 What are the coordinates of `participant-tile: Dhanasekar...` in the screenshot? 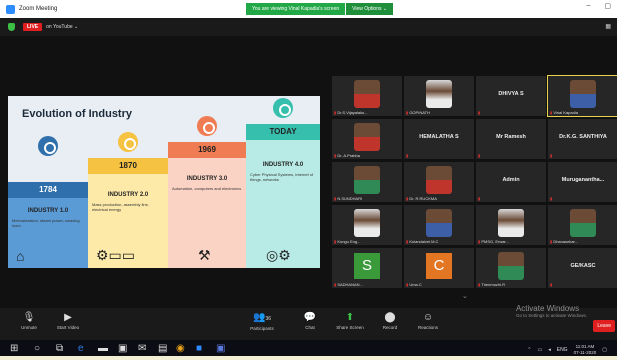 It's located at (582, 225).